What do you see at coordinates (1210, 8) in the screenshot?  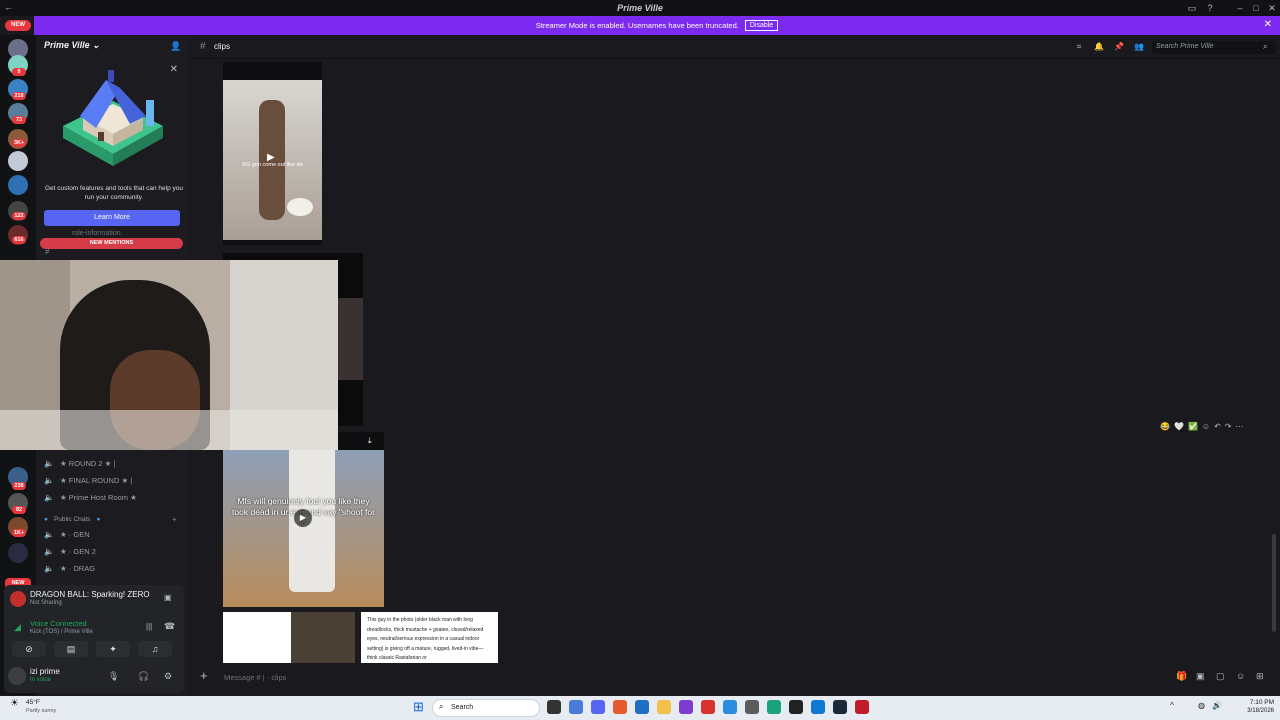 I see `help-icon: ?` at bounding box center [1210, 8].